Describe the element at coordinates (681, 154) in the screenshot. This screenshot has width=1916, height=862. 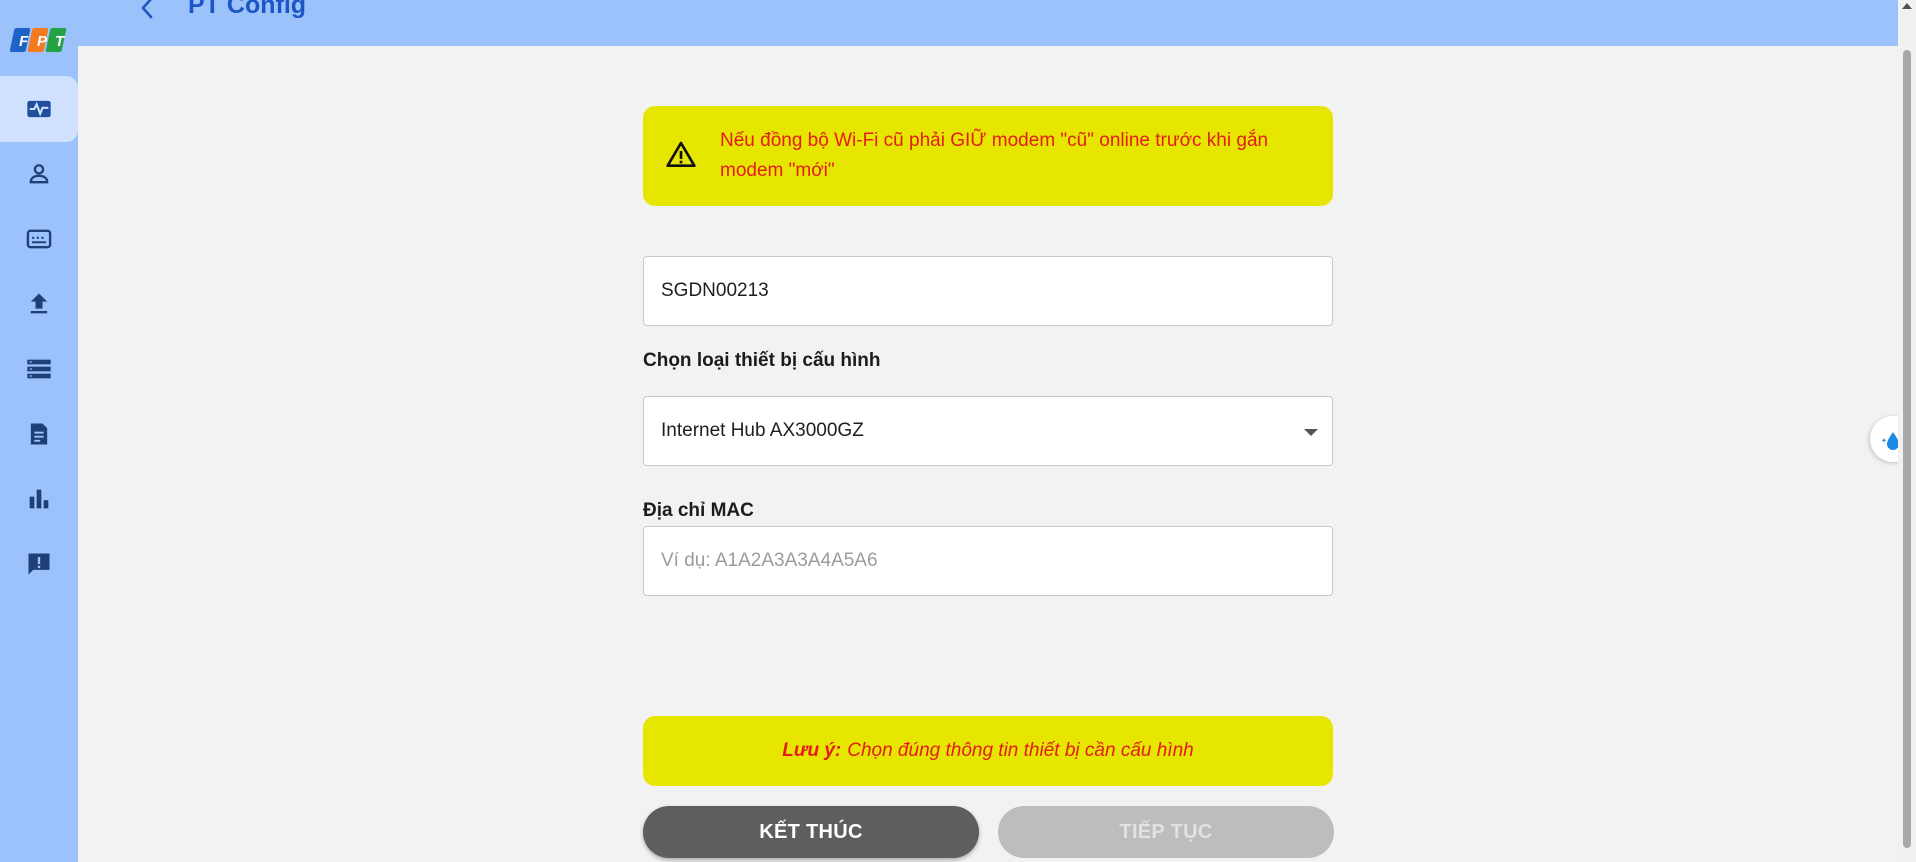
I see `warning-triangle-icon` at that location.